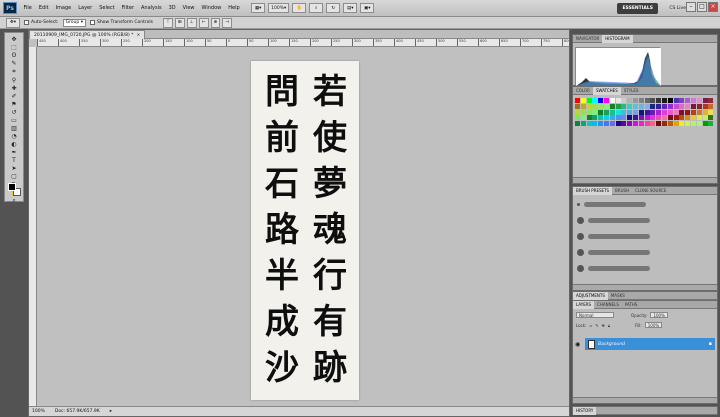 The height and width of the screenshot is (417, 720). Describe the element at coordinates (41, 22) in the screenshot. I see `auto-select-option: Auto-Select:` at that location.